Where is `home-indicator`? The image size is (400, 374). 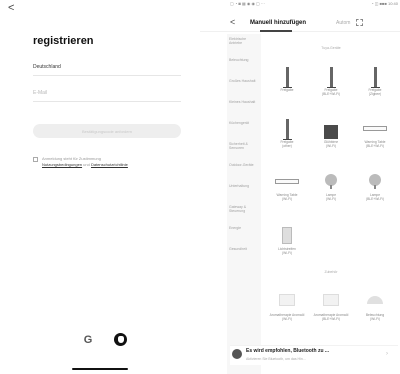
home-indicator is located at coordinates (100, 369).